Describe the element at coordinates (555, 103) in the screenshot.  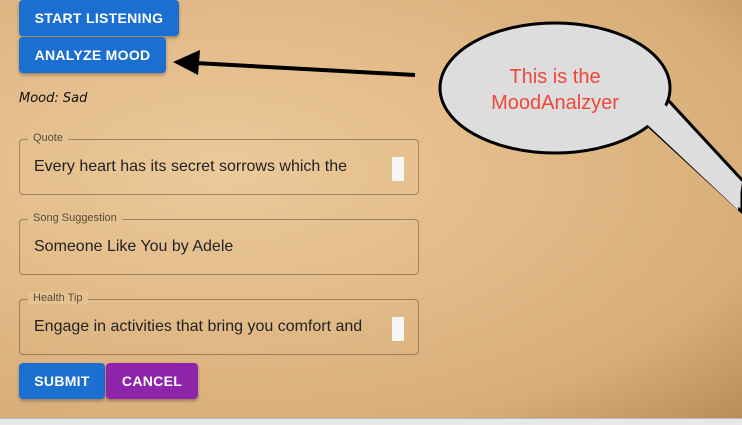
I see `annotation-line-2: MoodAnalzyer` at that location.